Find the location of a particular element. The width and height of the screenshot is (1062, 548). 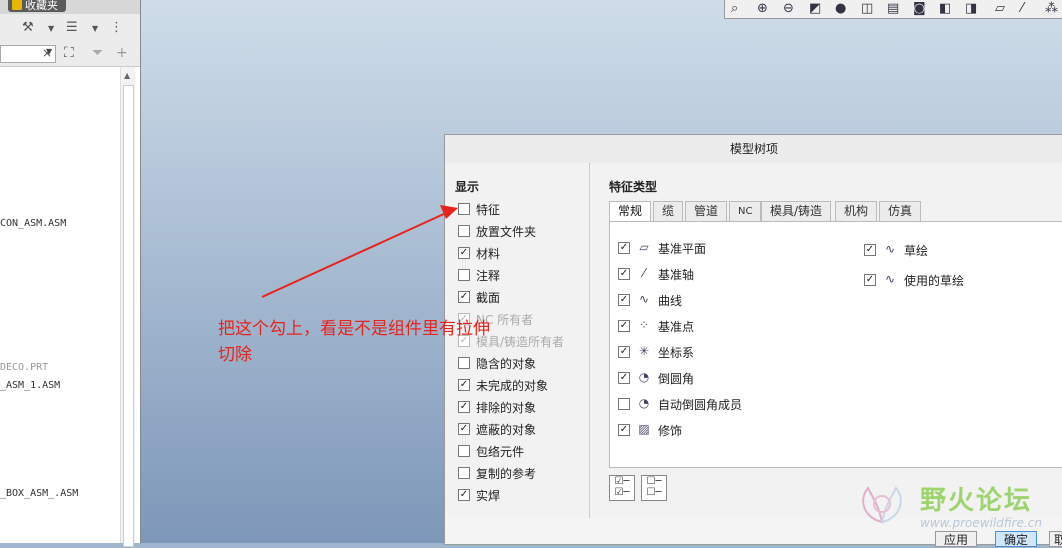

watermark-url: www.proewildfire.cn is located at coordinates (981, 523).